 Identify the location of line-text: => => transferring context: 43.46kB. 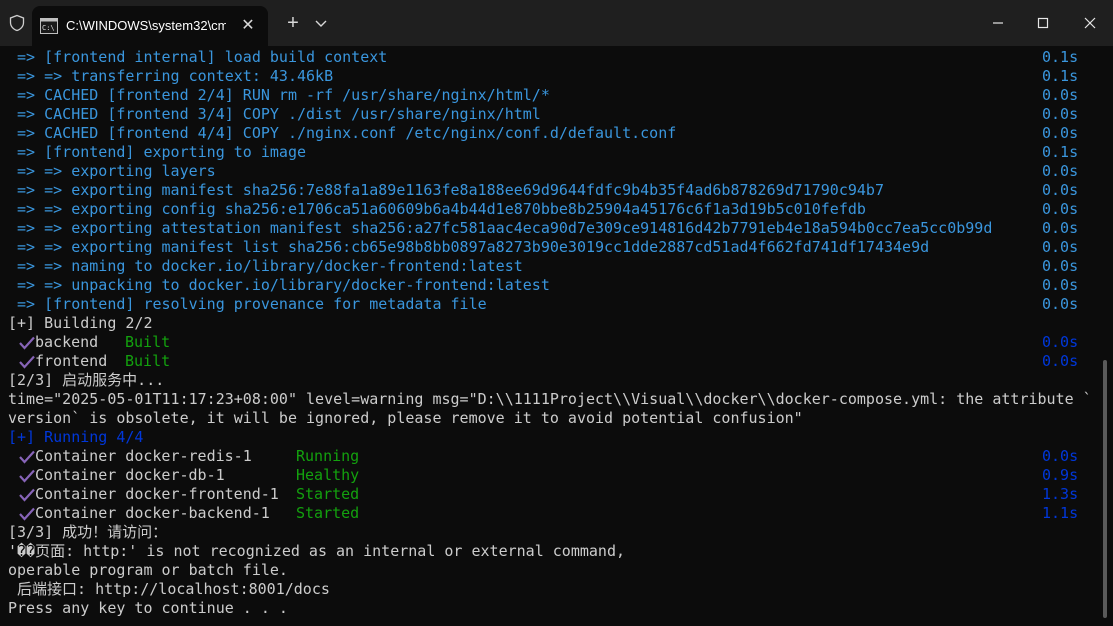
(171, 76).